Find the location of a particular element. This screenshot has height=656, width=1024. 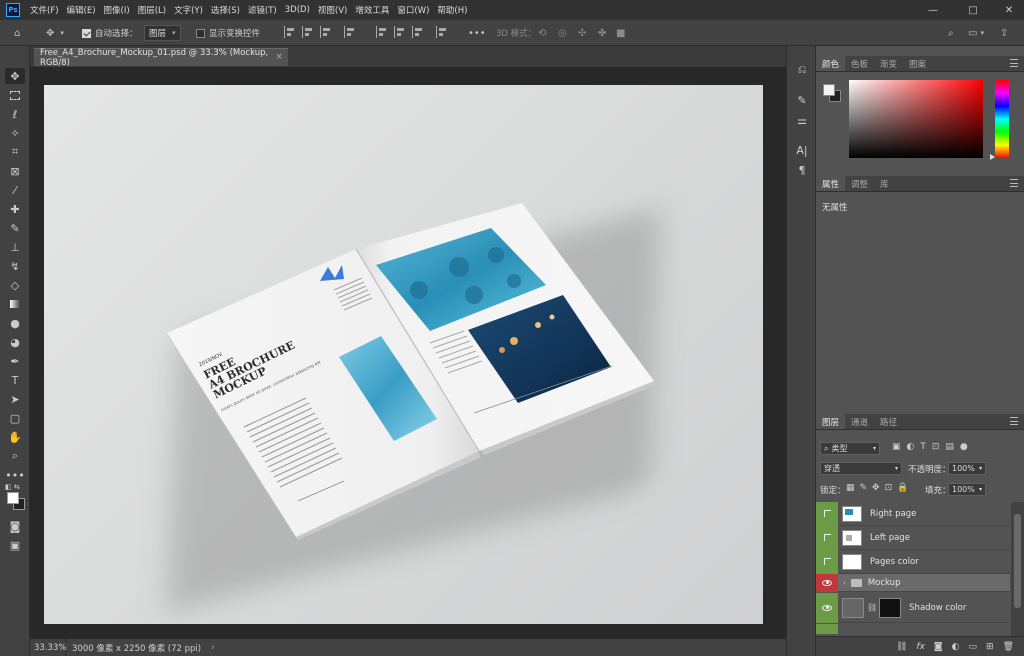

minimize-button: — is located at coordinates (933, 10).